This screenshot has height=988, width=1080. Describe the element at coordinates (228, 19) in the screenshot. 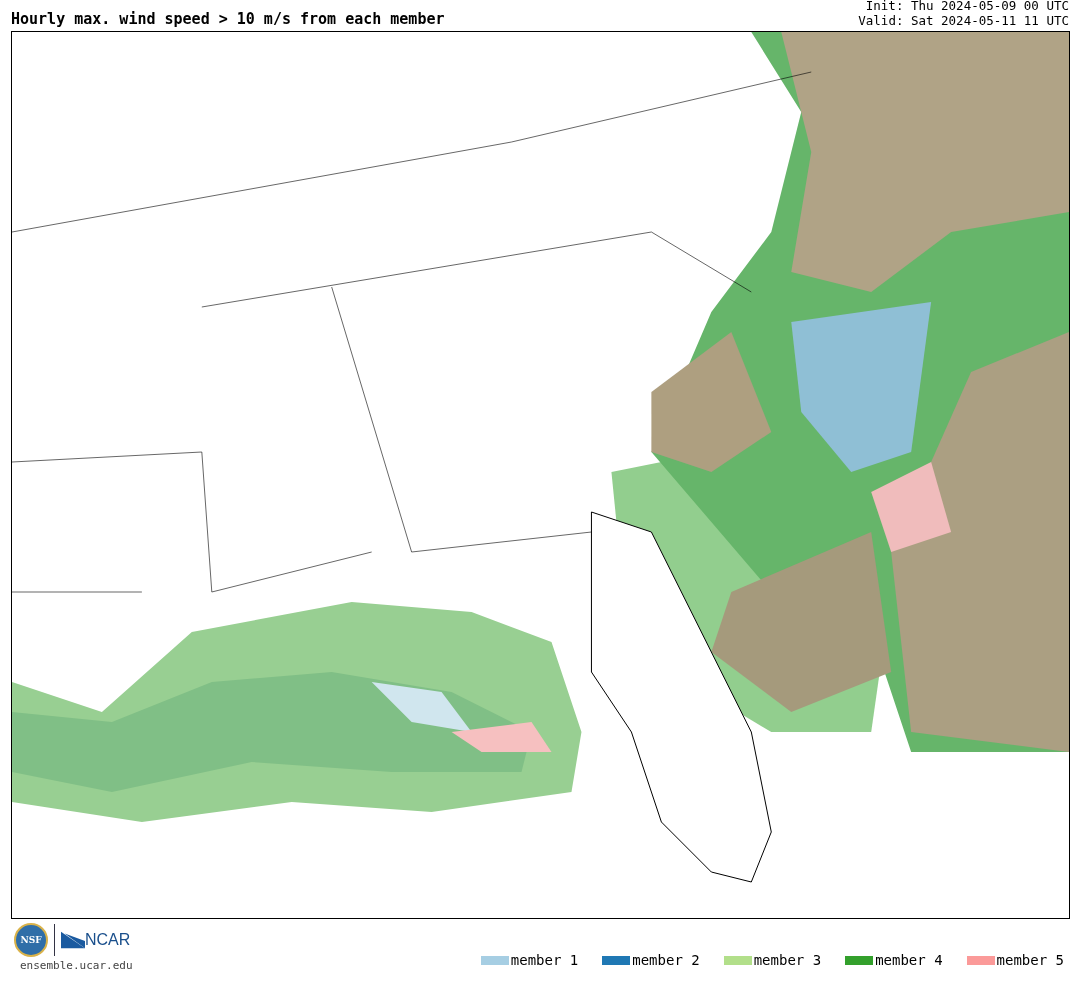

I see `chart-title: Hourly max. wind speed > 10 m/s from each member` at that location.